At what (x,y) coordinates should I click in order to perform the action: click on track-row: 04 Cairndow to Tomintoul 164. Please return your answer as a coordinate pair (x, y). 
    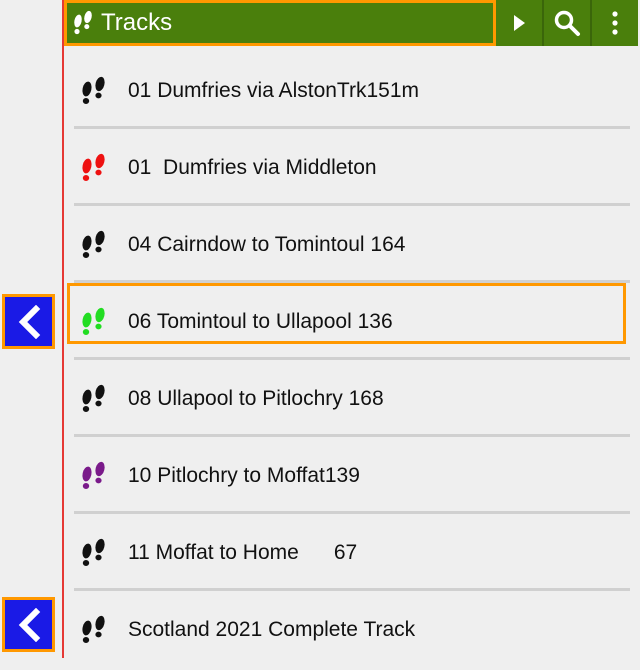
    Looking at the image, I should click on (347, 244).